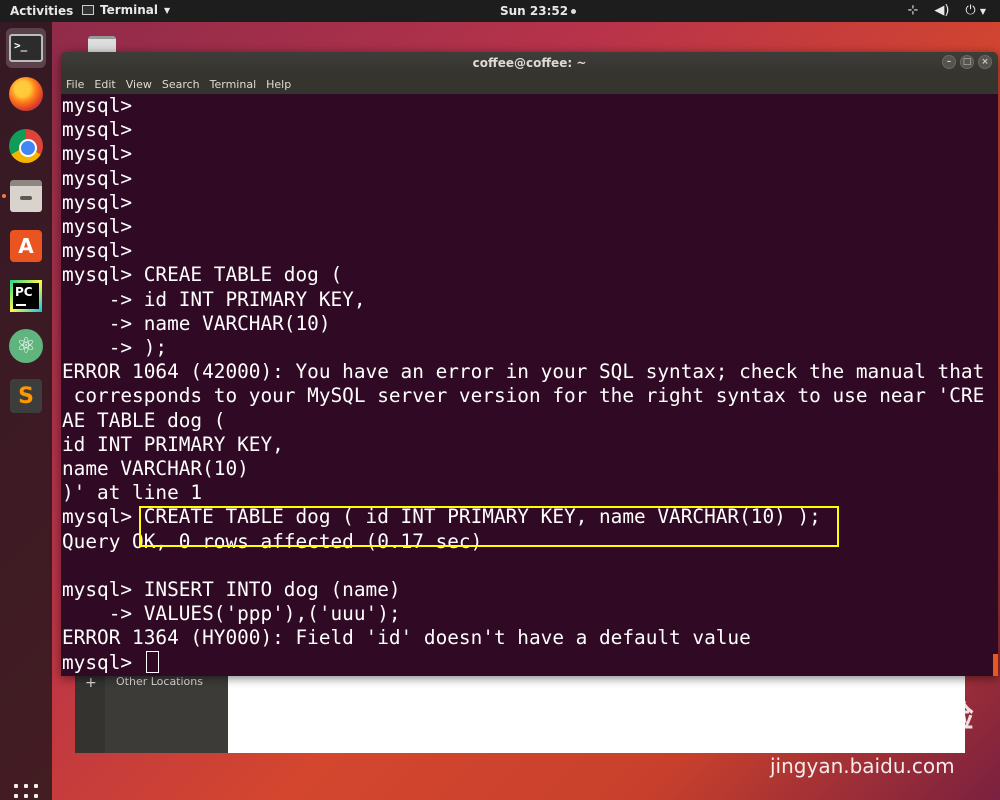  I want to click on app-menu: Terminal ▼, so click(126, 10).